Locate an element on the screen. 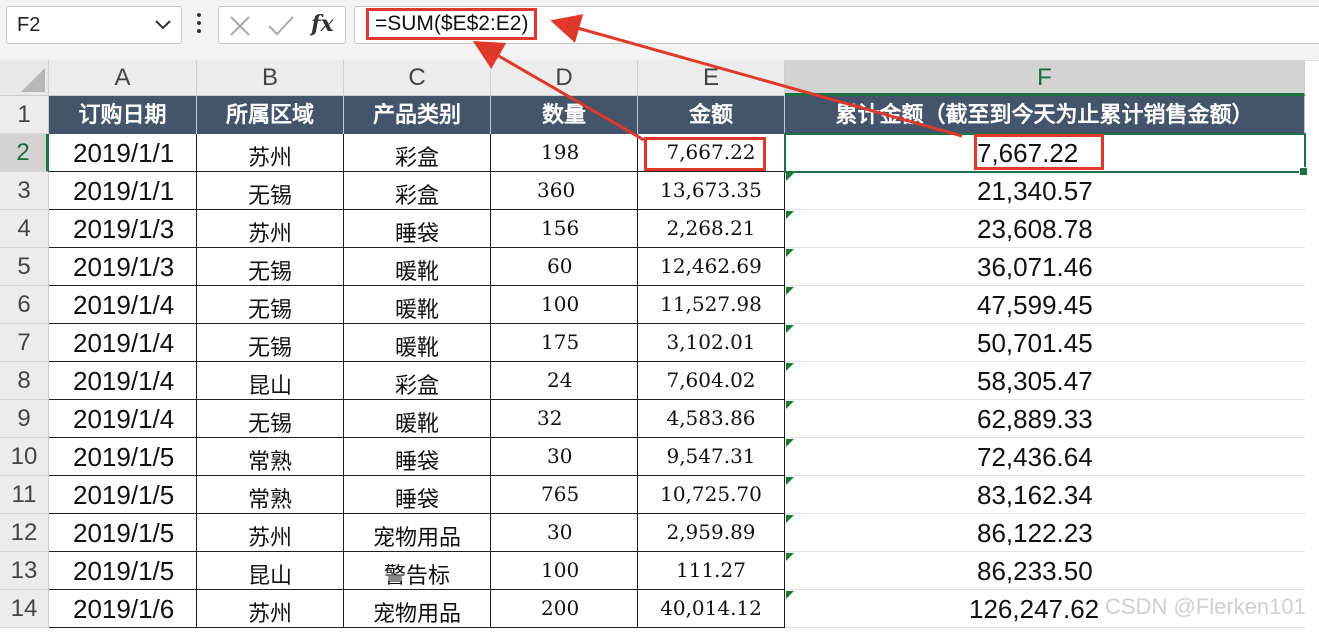  header-cell-b: 所属区域 is located at coordinates (270, 115).